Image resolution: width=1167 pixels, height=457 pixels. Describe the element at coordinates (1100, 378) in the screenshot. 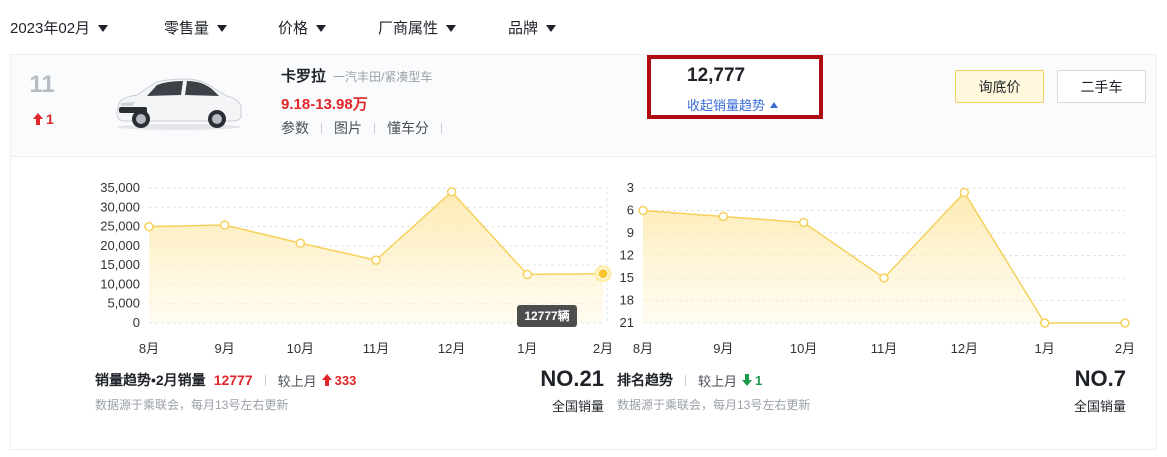

I see `rank-national-rank: NO.7` at that location.